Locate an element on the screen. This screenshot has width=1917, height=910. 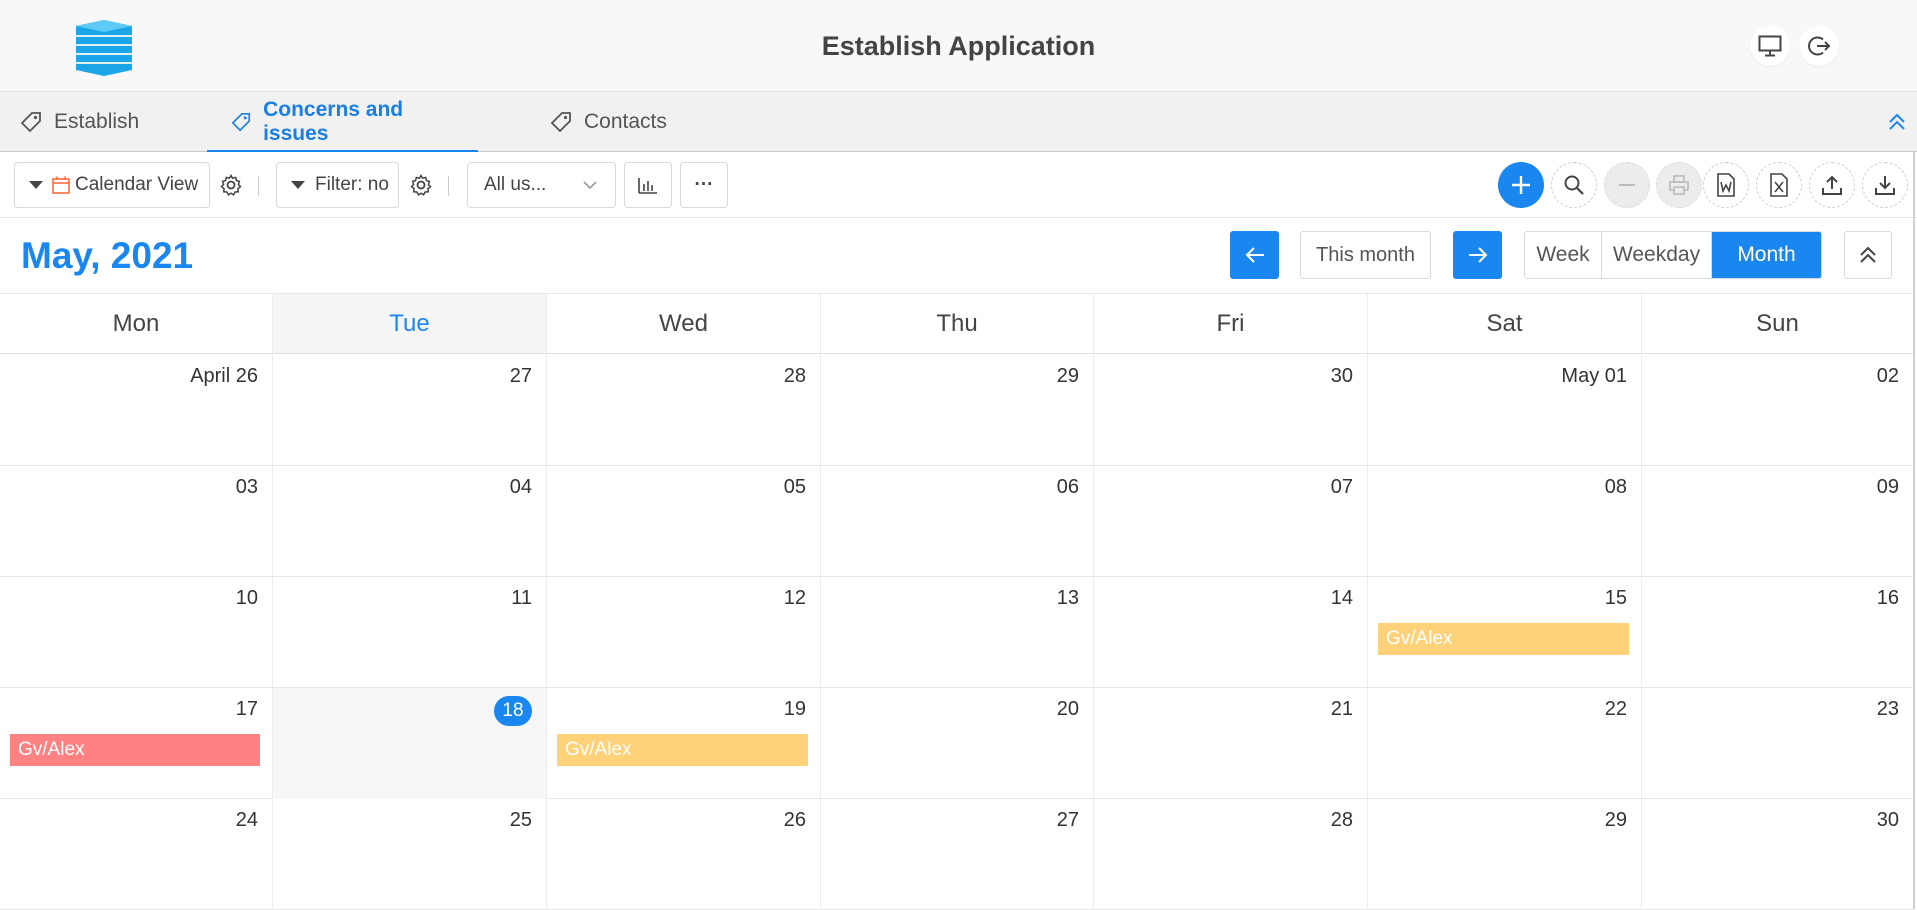
more-button: ··· is located at coordinates (704, 185).